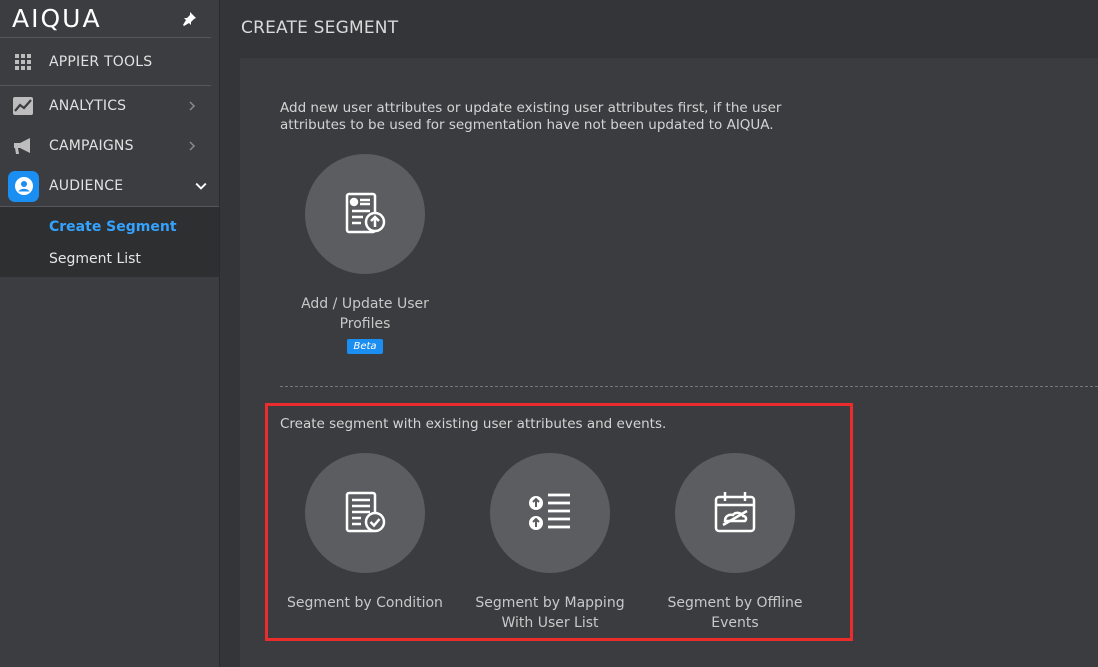  I want to click on sidebar-item-appier-tools: APPIER TOOLS, so click(105, 62).